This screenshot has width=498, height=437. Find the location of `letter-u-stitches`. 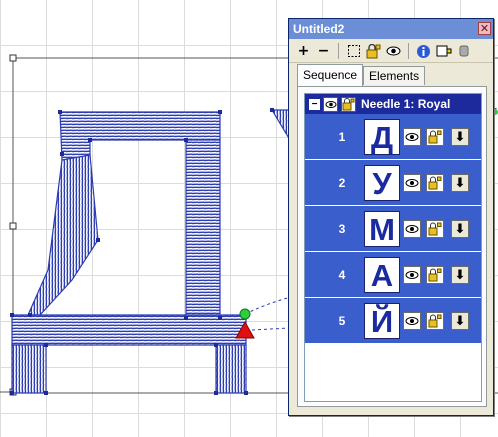

letter-u-stitches is located at coordinates (280, 125).